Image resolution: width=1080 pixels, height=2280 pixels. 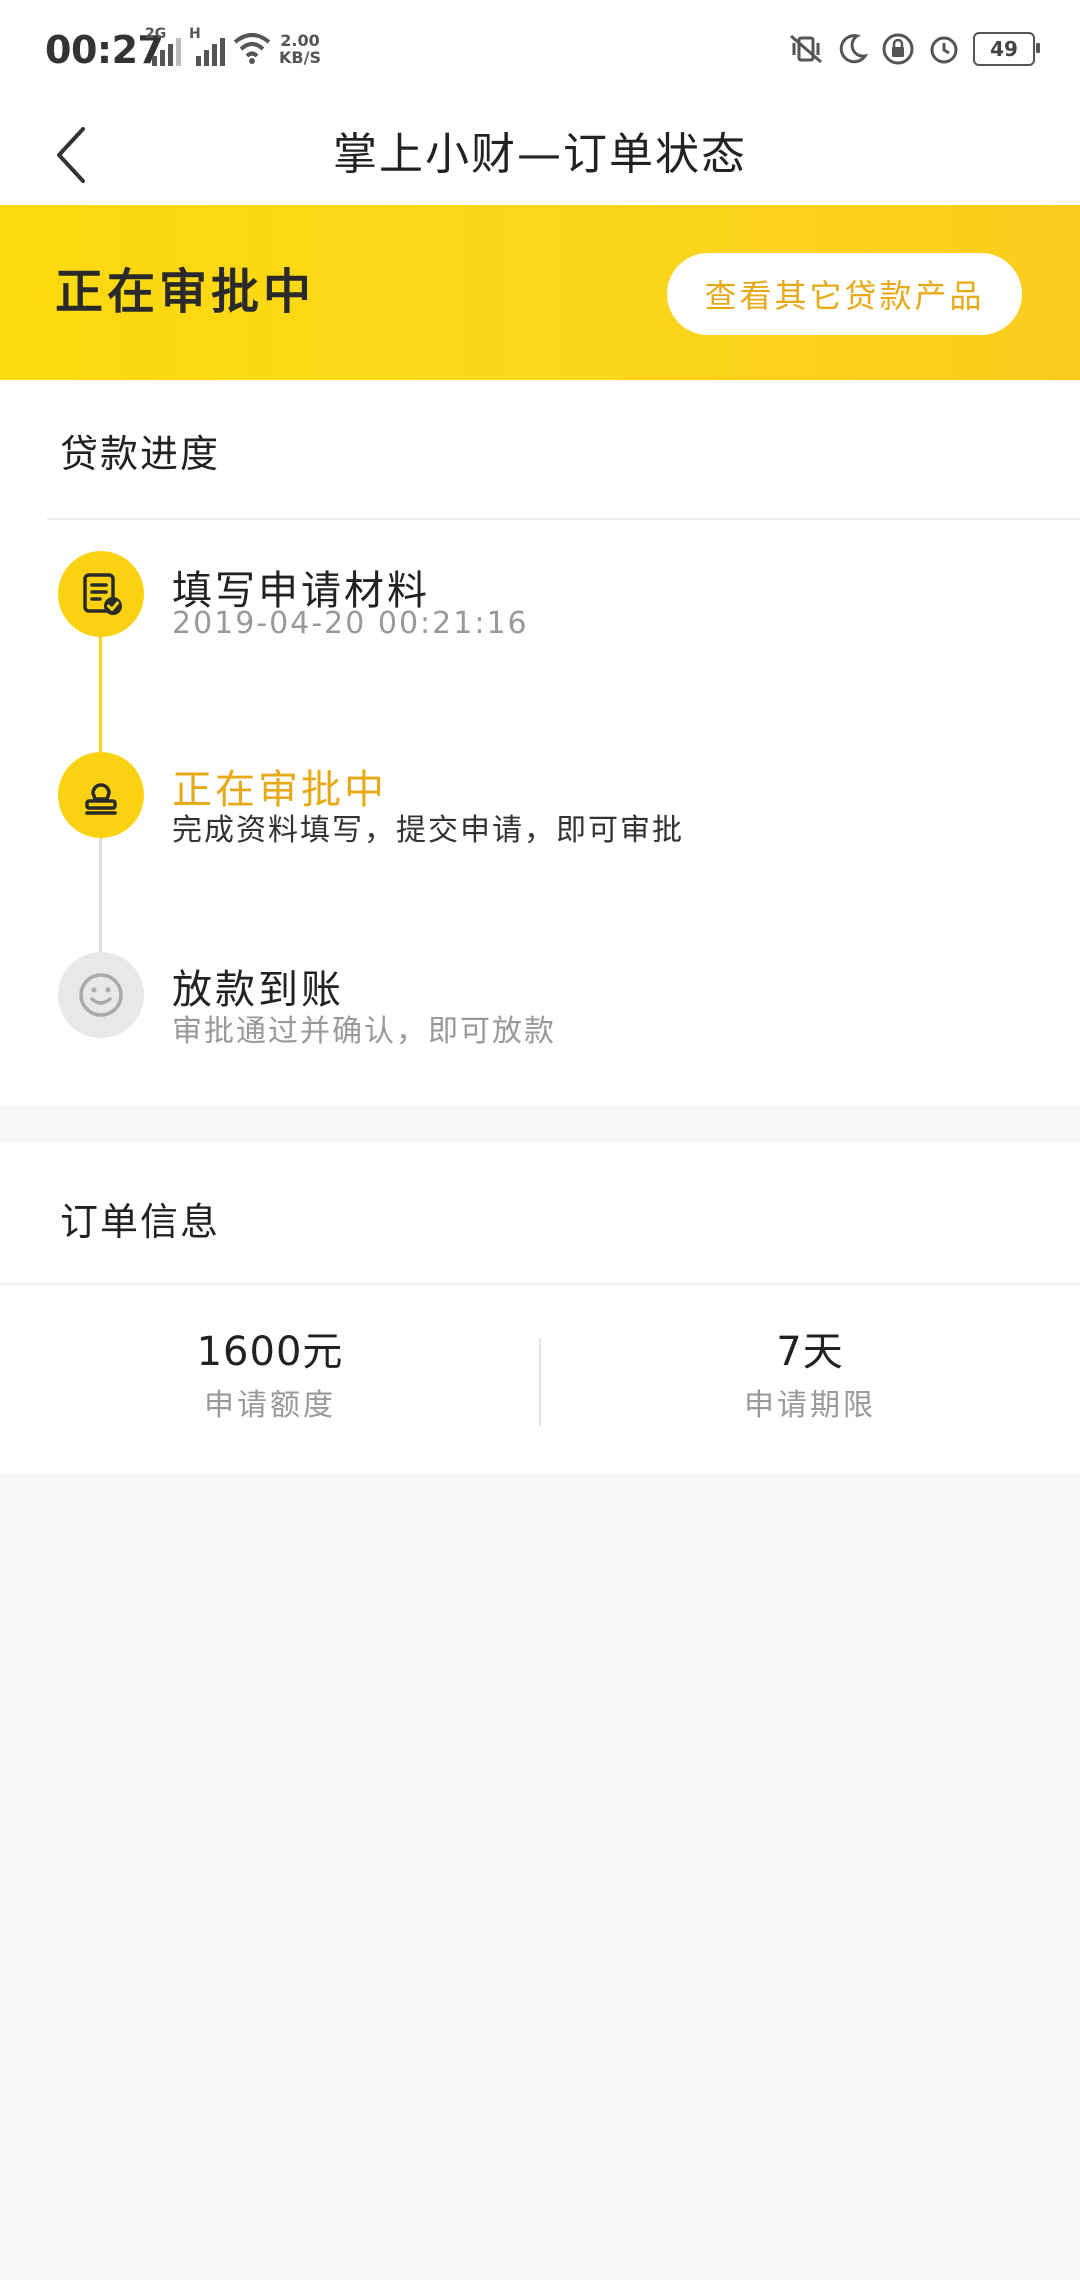 What do you see at coordinates (540, 1284) in the screenshot?
I see `order-divider` at bounding box center [540, 1284].